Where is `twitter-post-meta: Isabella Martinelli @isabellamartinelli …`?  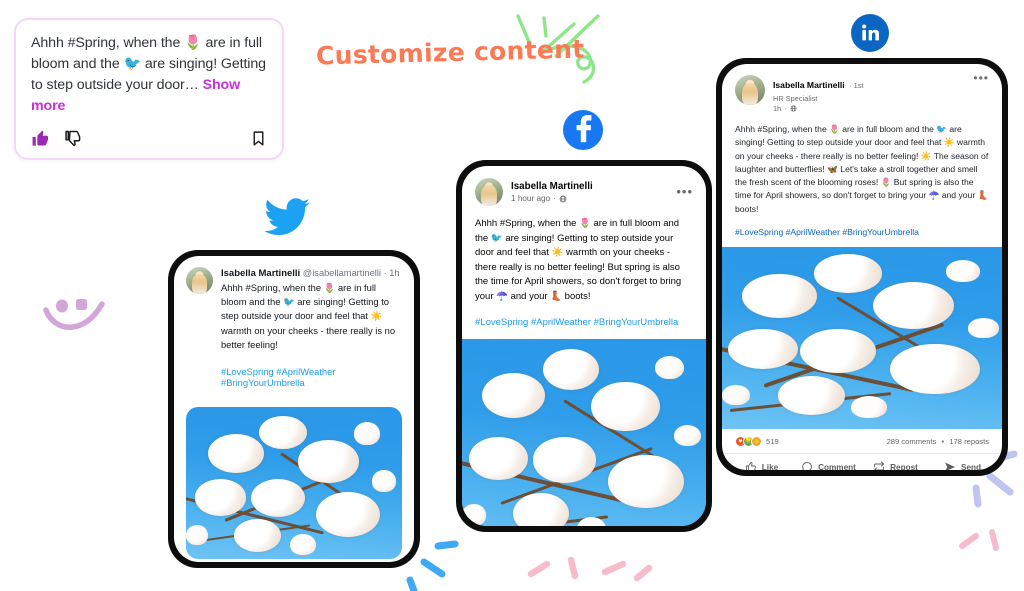 twitter-post-meta: Isabella Martinelli @isabellamartinelli … is located at coordinates (311, 274).